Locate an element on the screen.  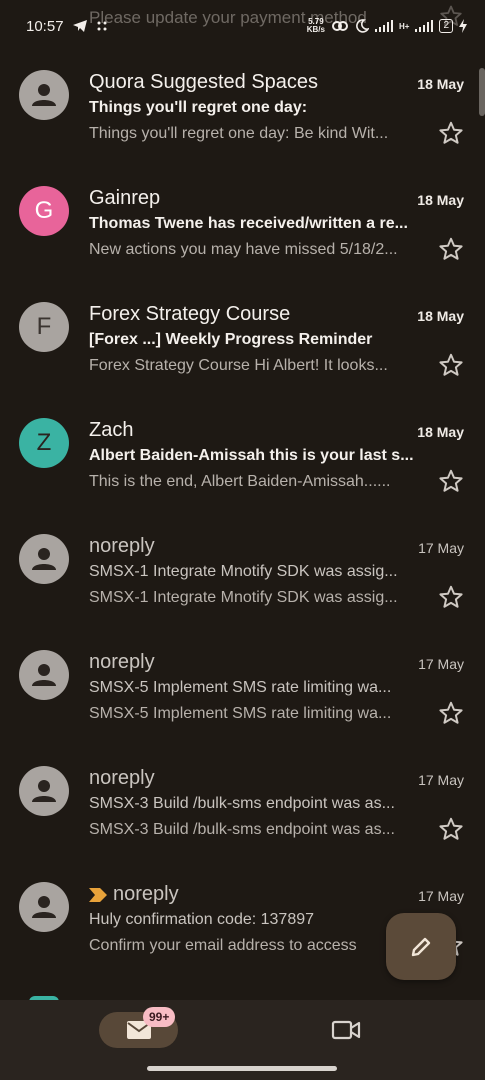
email-subject: [Forex ...] Weekly Progress Reminder is located at coordinates (231, 339).